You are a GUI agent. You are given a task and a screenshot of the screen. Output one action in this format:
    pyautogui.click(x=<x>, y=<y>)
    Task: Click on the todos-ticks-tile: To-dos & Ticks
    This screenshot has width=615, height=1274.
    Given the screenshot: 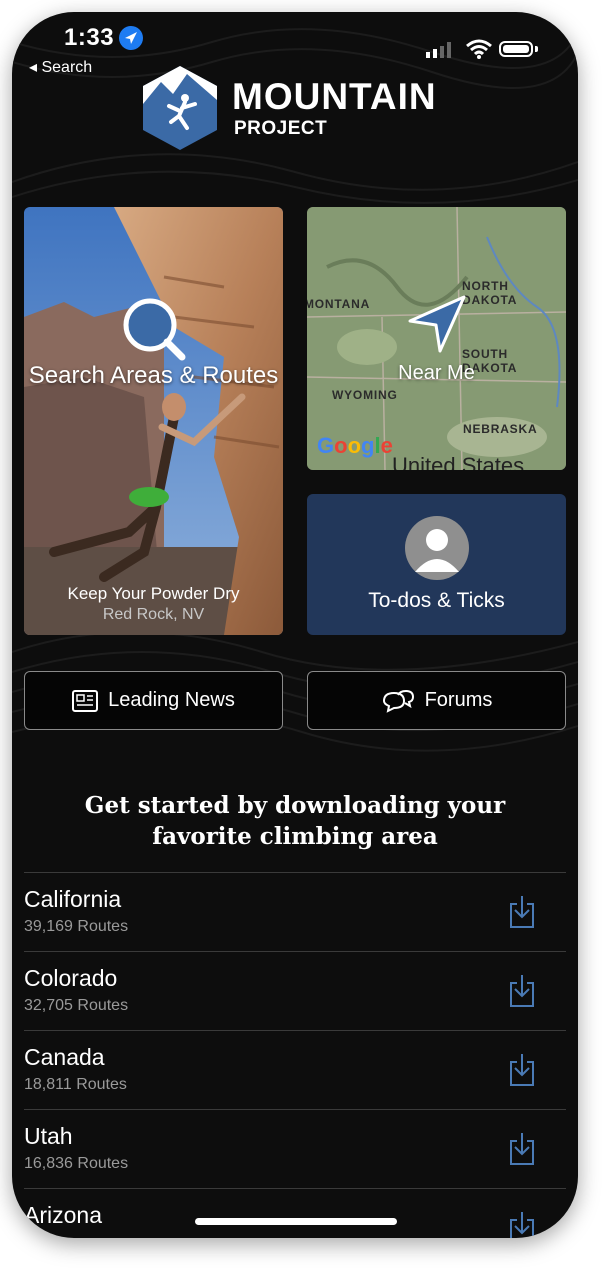 What is the action you would take?
    pyautogui.click(x=436, y=564)
    